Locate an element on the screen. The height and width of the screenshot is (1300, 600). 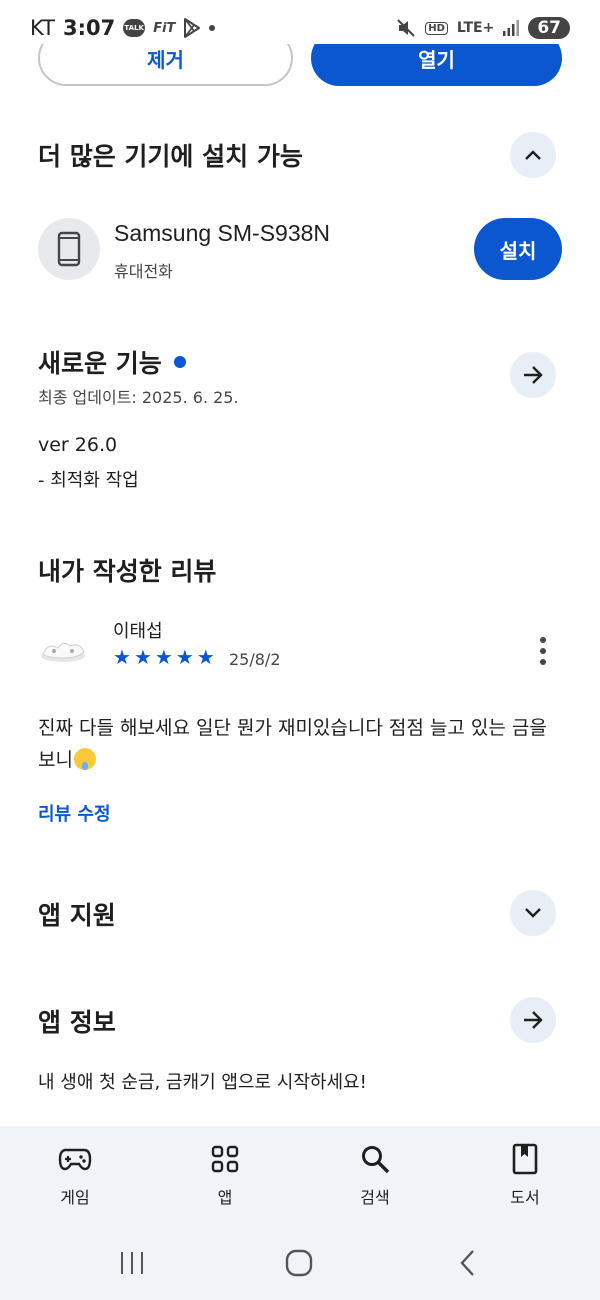
network-type: LTE+ is located at coordinates (475, 28).